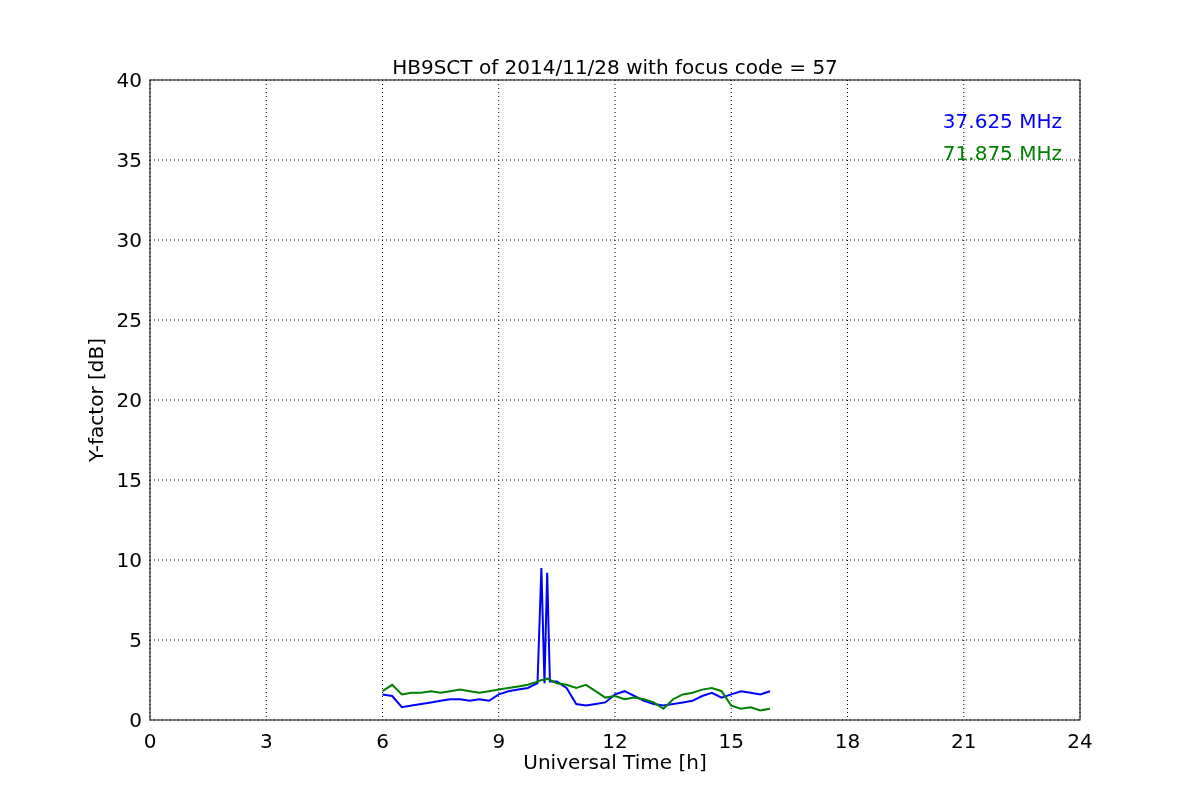 Image resolution: width=1200 pixels, height=800 pixels. What do you see at coordinates (150, 741) in the screenshot?
I see `x-tick-label: 0` at bounding box center [150, 741].